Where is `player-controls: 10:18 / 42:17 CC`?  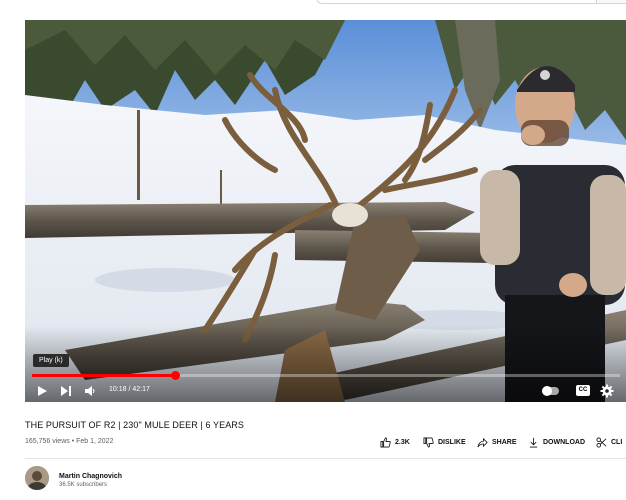 player-controls: 10:18 / 42:17 CC is located at coordinates (325, 391).